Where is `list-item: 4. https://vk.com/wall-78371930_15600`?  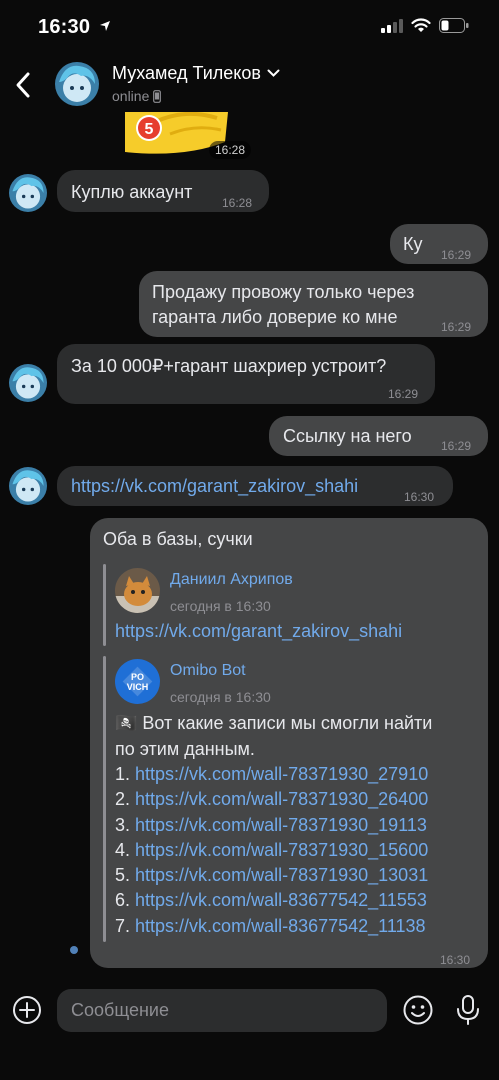 list-item: 4. https://vk.com/wall-78371930_15600 is located at coordinates (272, 849).